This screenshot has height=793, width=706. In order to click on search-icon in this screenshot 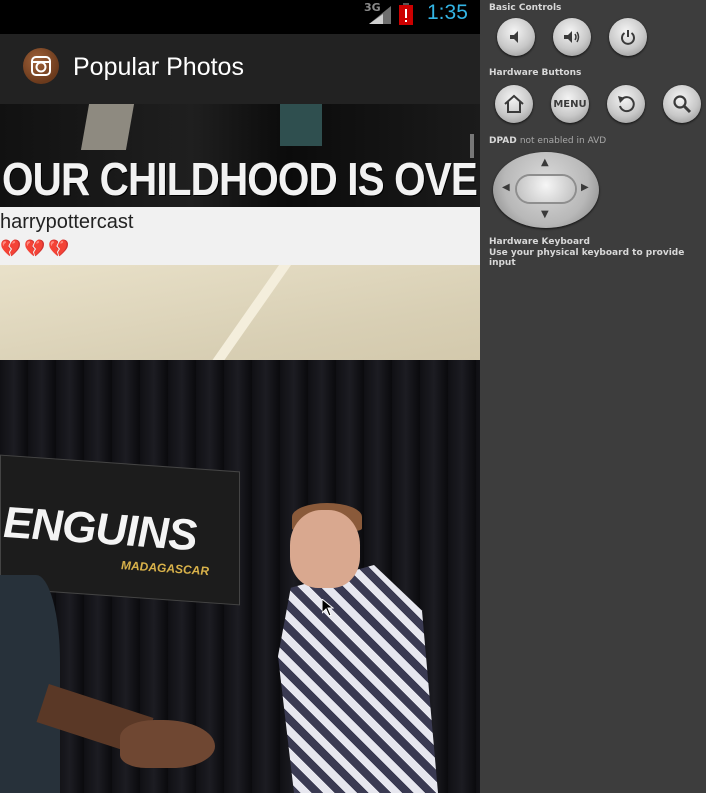, I will do `click(682, 104)`.